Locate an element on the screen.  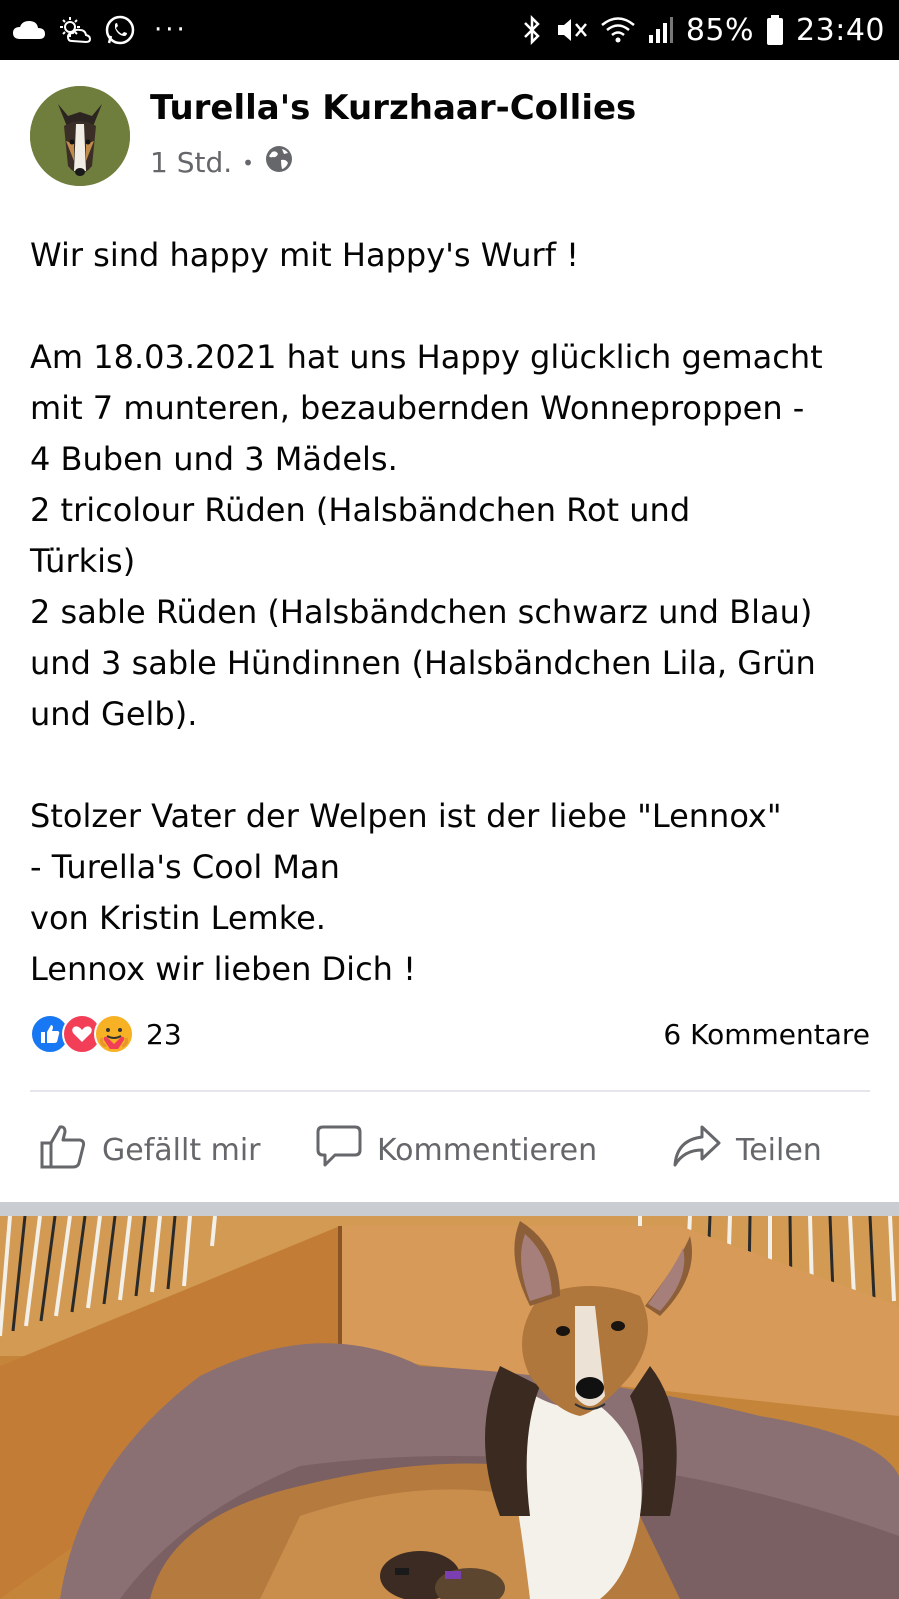
status-bar-right: 85% 23:40 is located at coordinates (703, 30).